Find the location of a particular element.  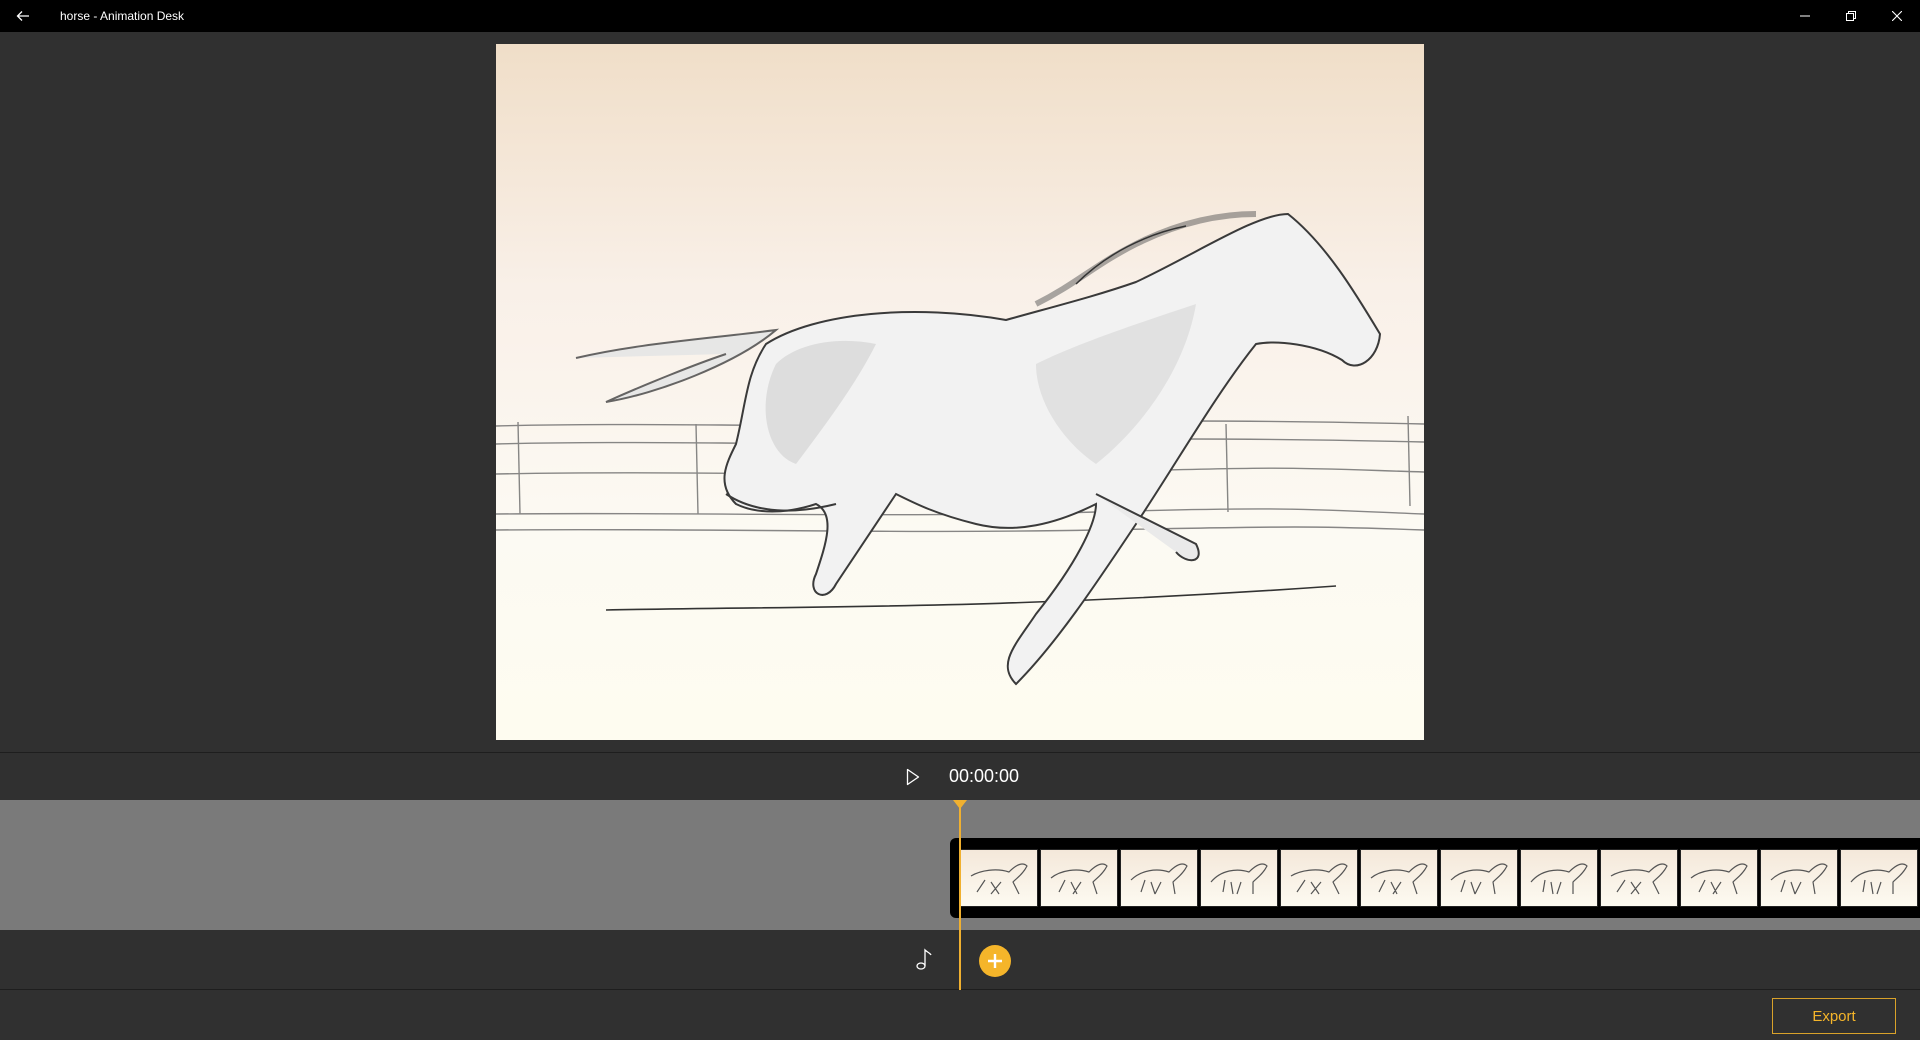

add-audio-button is located at coordinates (995, 961).